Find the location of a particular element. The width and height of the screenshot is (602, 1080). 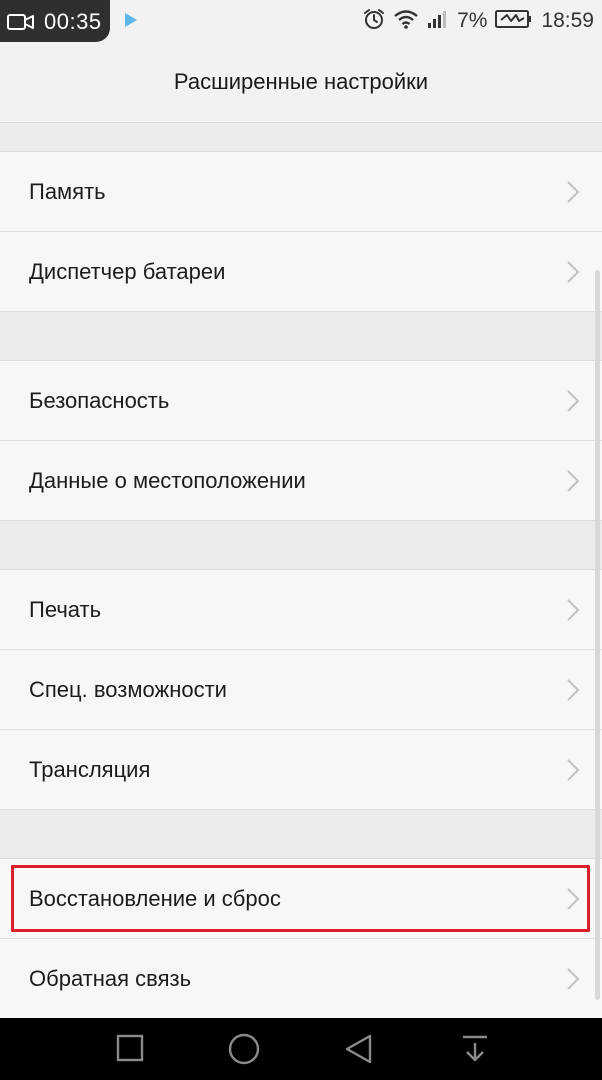

alarm-icon is located at coordinates (374, 21).